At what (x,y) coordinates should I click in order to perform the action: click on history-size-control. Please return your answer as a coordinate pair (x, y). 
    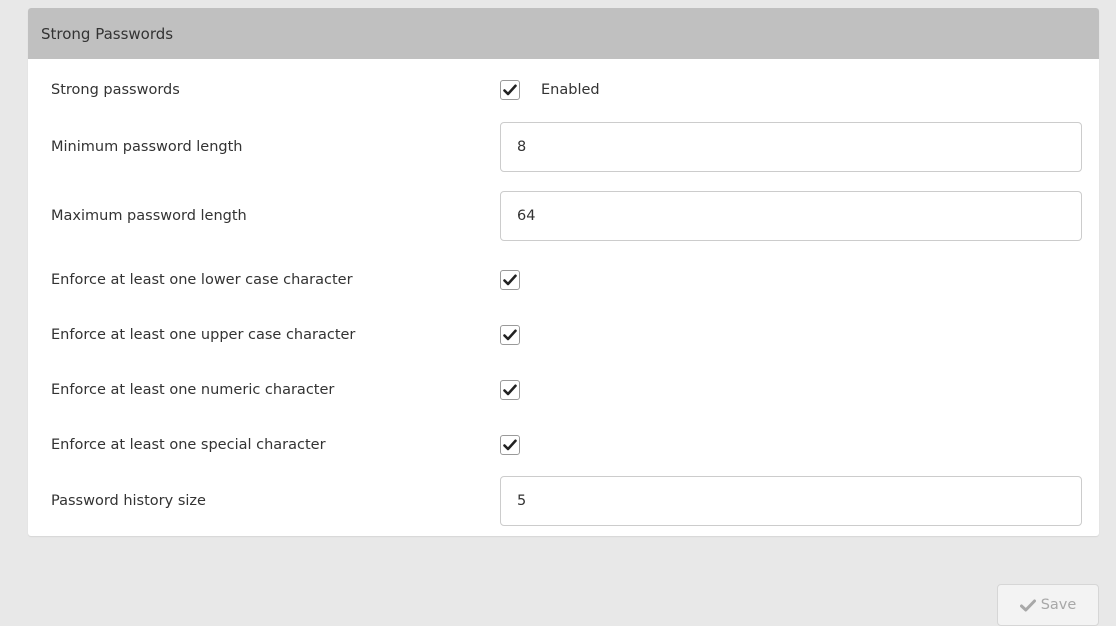
    Looking at the image, I should click on (791, 501).